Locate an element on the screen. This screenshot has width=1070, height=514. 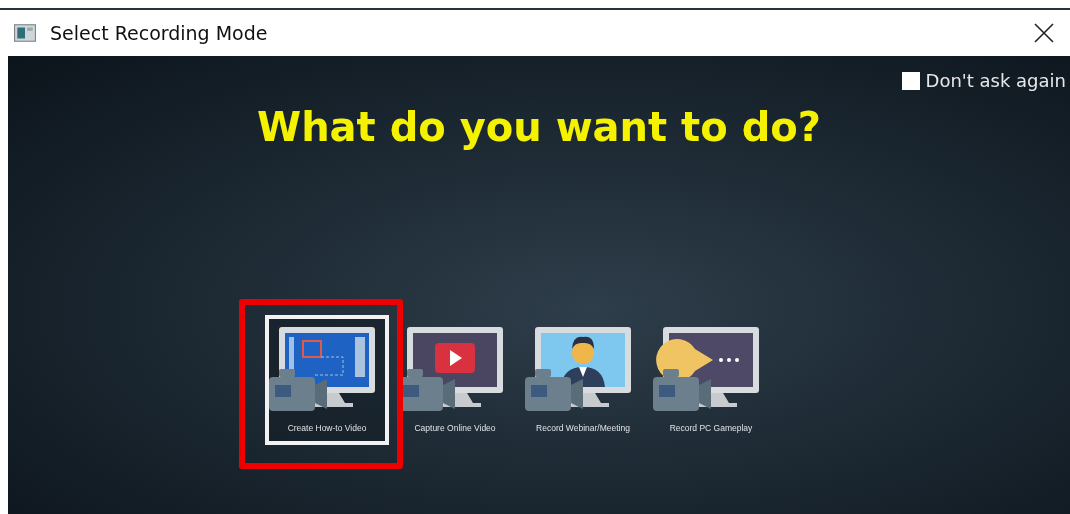
heading: What do you want to do? is located at coordinates (539, 127).